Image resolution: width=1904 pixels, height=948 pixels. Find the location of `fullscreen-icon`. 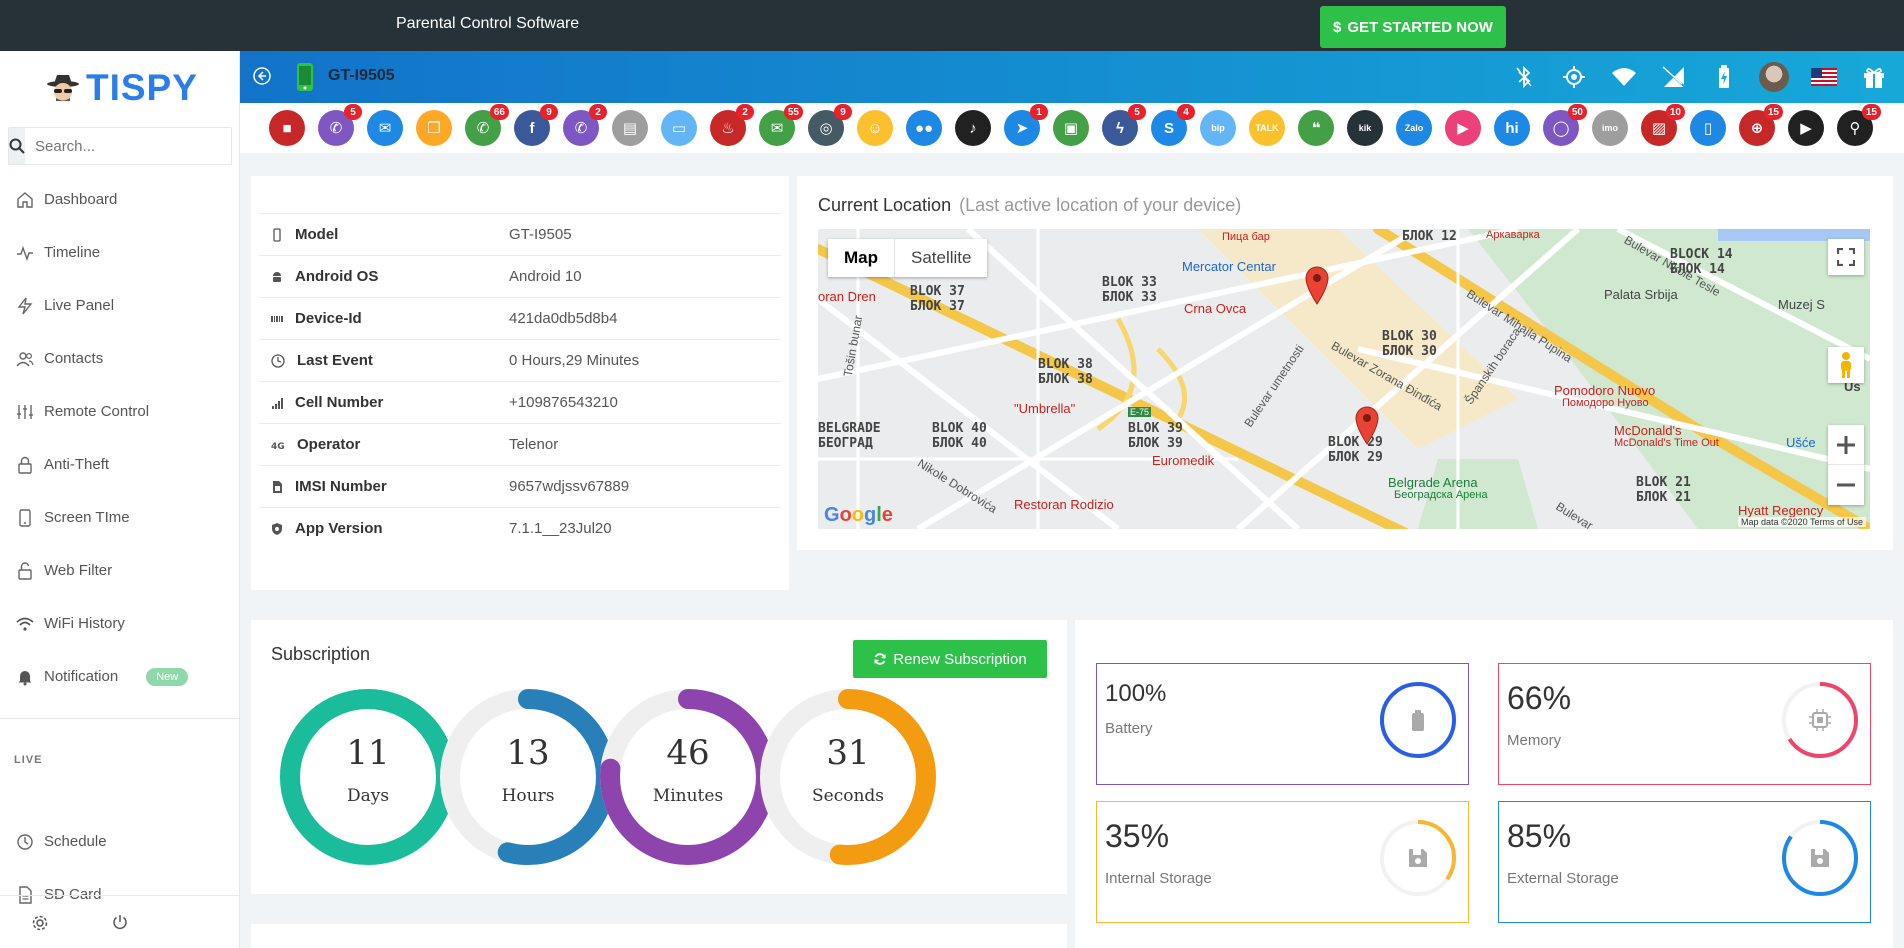

fullscreen-icon is located at coordinates (1846, 257).